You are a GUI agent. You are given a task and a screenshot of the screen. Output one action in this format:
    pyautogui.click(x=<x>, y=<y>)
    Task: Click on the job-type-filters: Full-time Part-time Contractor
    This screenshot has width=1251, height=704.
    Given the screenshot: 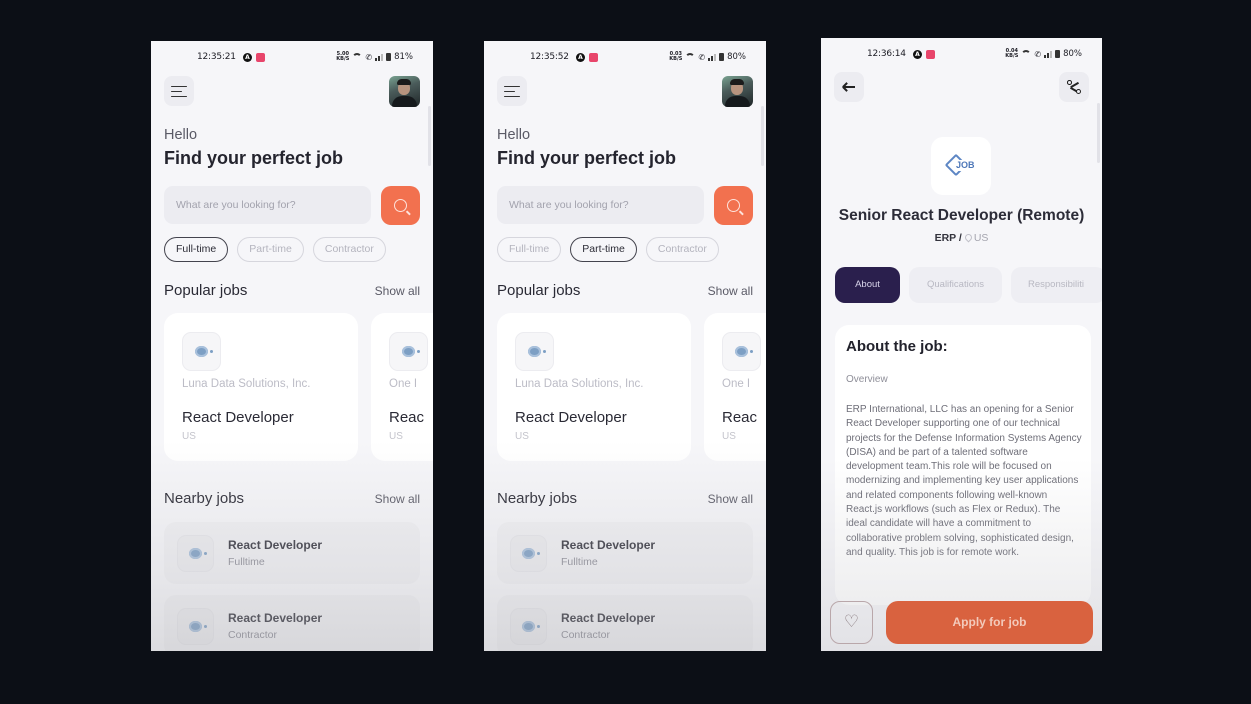 What is the action you would take?
    pyautogui.click(x=608, y=249)
    